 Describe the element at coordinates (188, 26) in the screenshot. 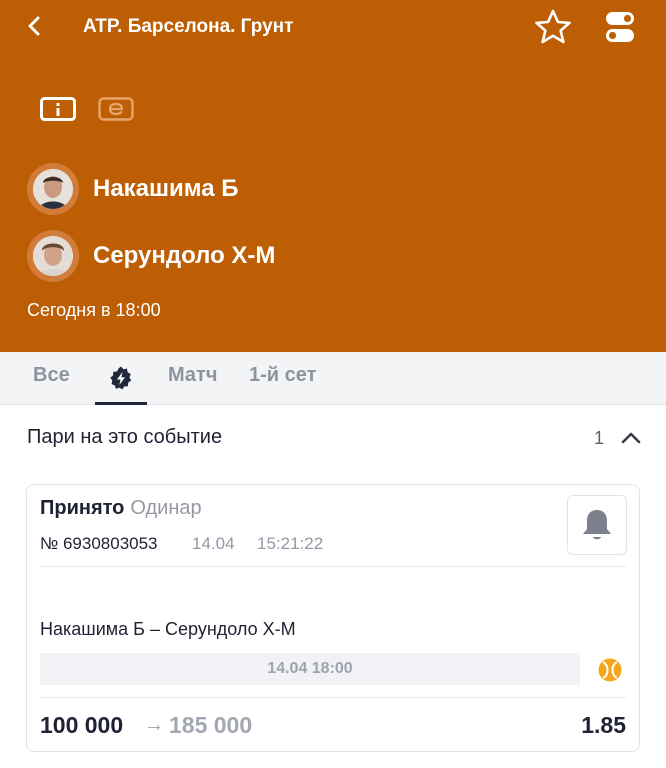

I see `page-title: ATP. Барселона. Грунт` at that location.